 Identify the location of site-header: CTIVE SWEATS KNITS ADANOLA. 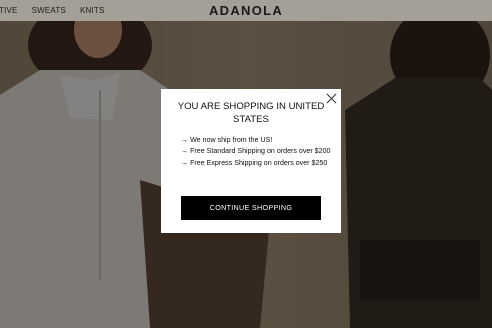
(246, 10).